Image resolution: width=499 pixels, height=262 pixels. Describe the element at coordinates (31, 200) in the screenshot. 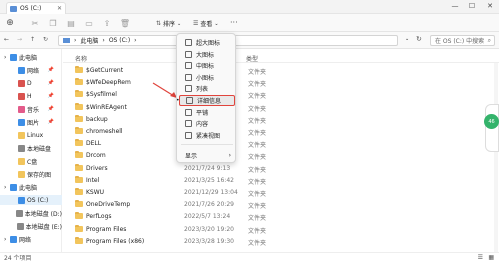

I see `sidebar-item: OS (C:)` at that location.